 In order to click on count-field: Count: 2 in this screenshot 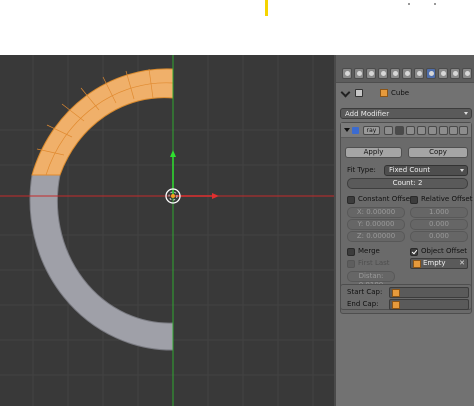, I will do `click(407, 183)`.